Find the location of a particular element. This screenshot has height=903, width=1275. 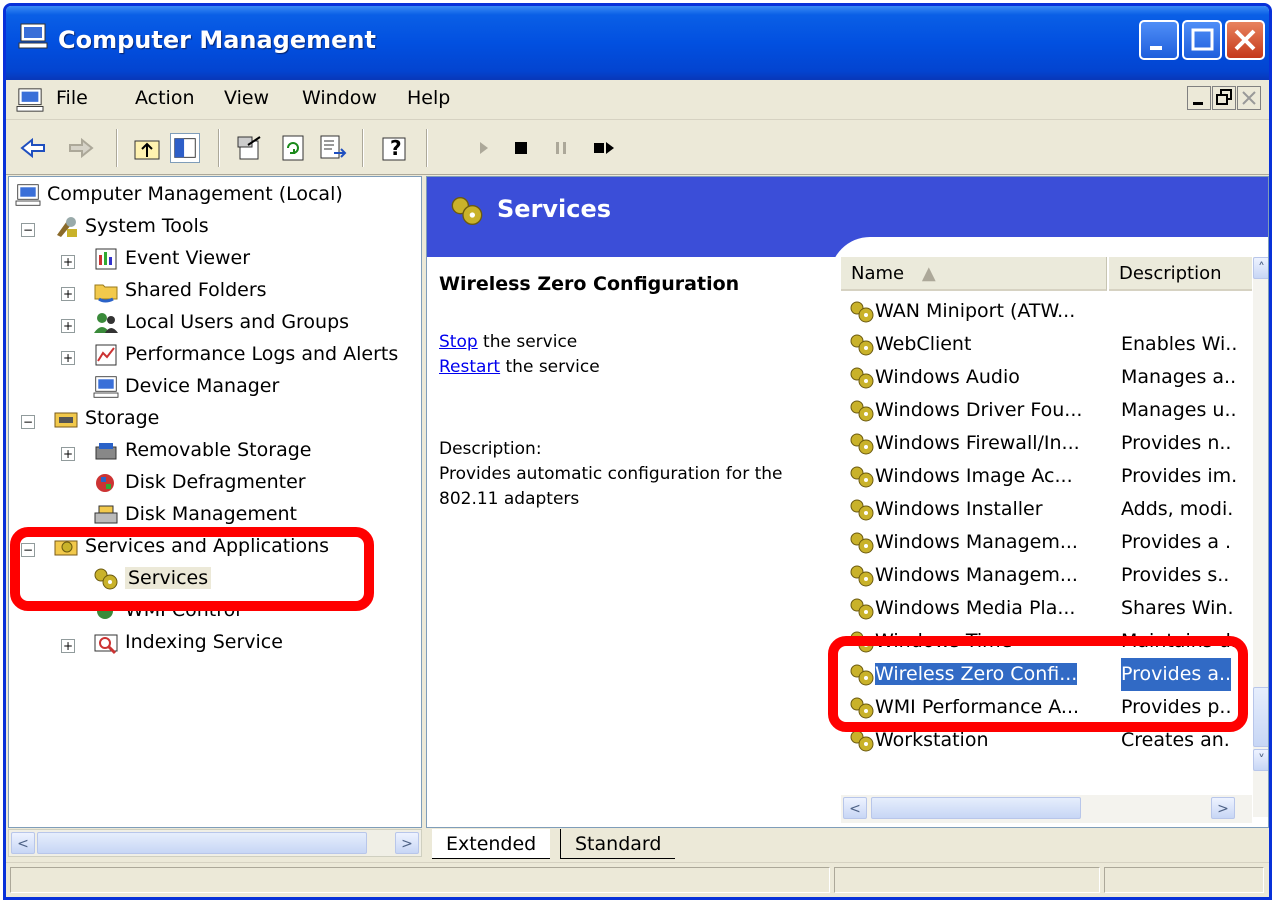

show-hide-tree-icon is located at coordinates (185, 148).